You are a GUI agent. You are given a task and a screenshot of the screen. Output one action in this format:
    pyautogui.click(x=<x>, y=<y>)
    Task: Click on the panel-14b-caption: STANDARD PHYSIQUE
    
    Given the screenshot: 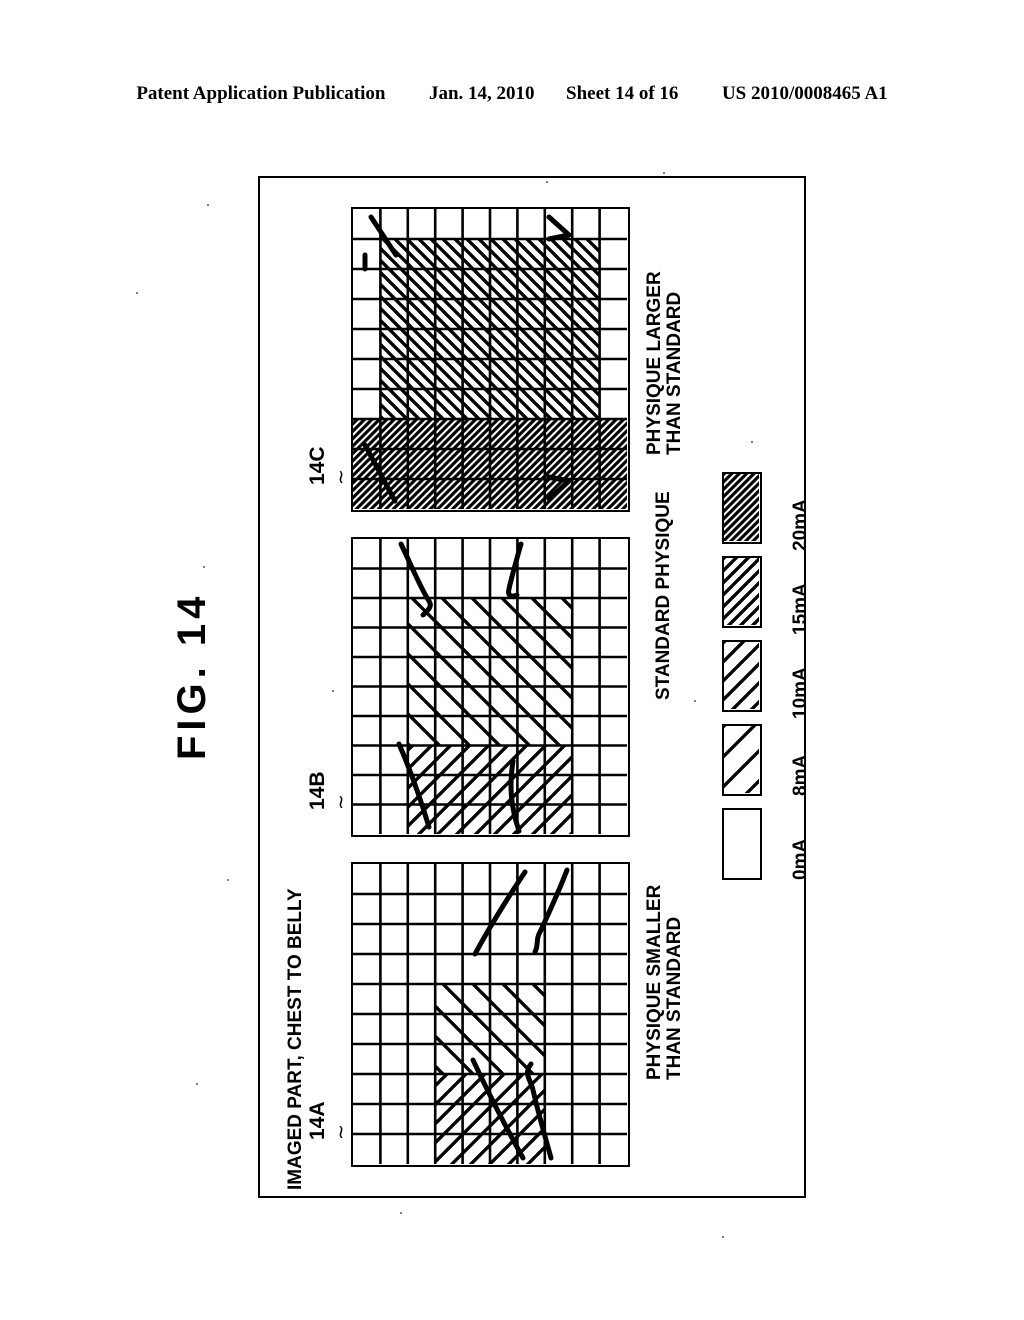 What is the action you would take?
    pyautogui.click(x=663, y=595)
    